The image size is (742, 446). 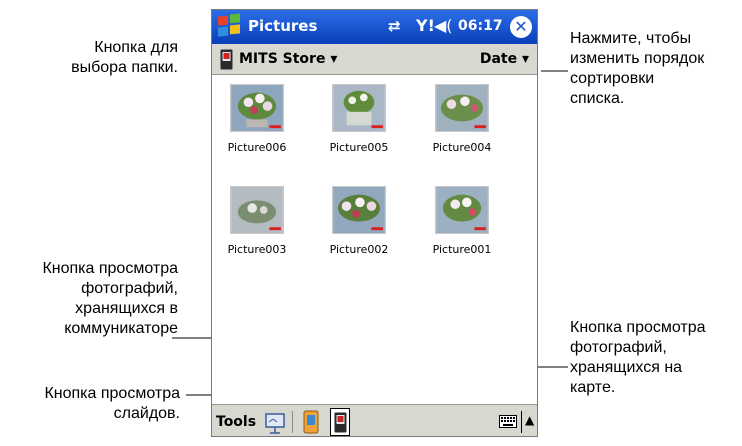 What do you see at coordinates (637, 58) in the screenshot?
I see `callout-line: изменить порядок` at bounding box center [637, 58].